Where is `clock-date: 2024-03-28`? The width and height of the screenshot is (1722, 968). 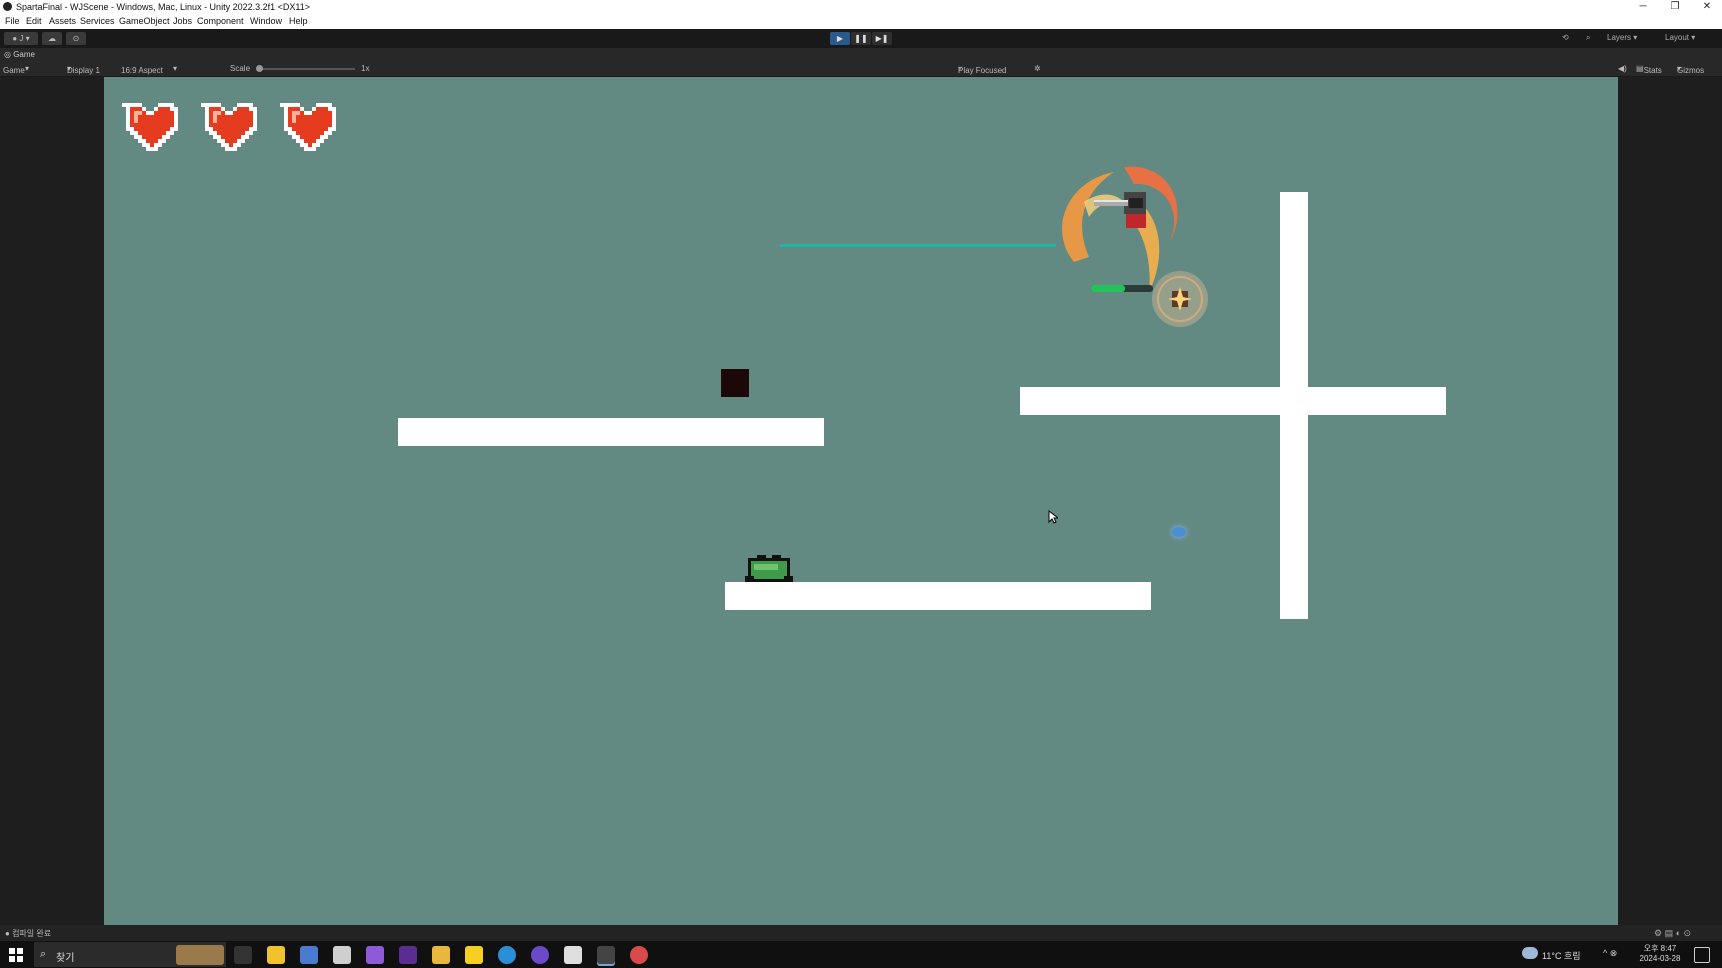 clock-date: 2024-03-28 is located at coordinates (1660, 958).